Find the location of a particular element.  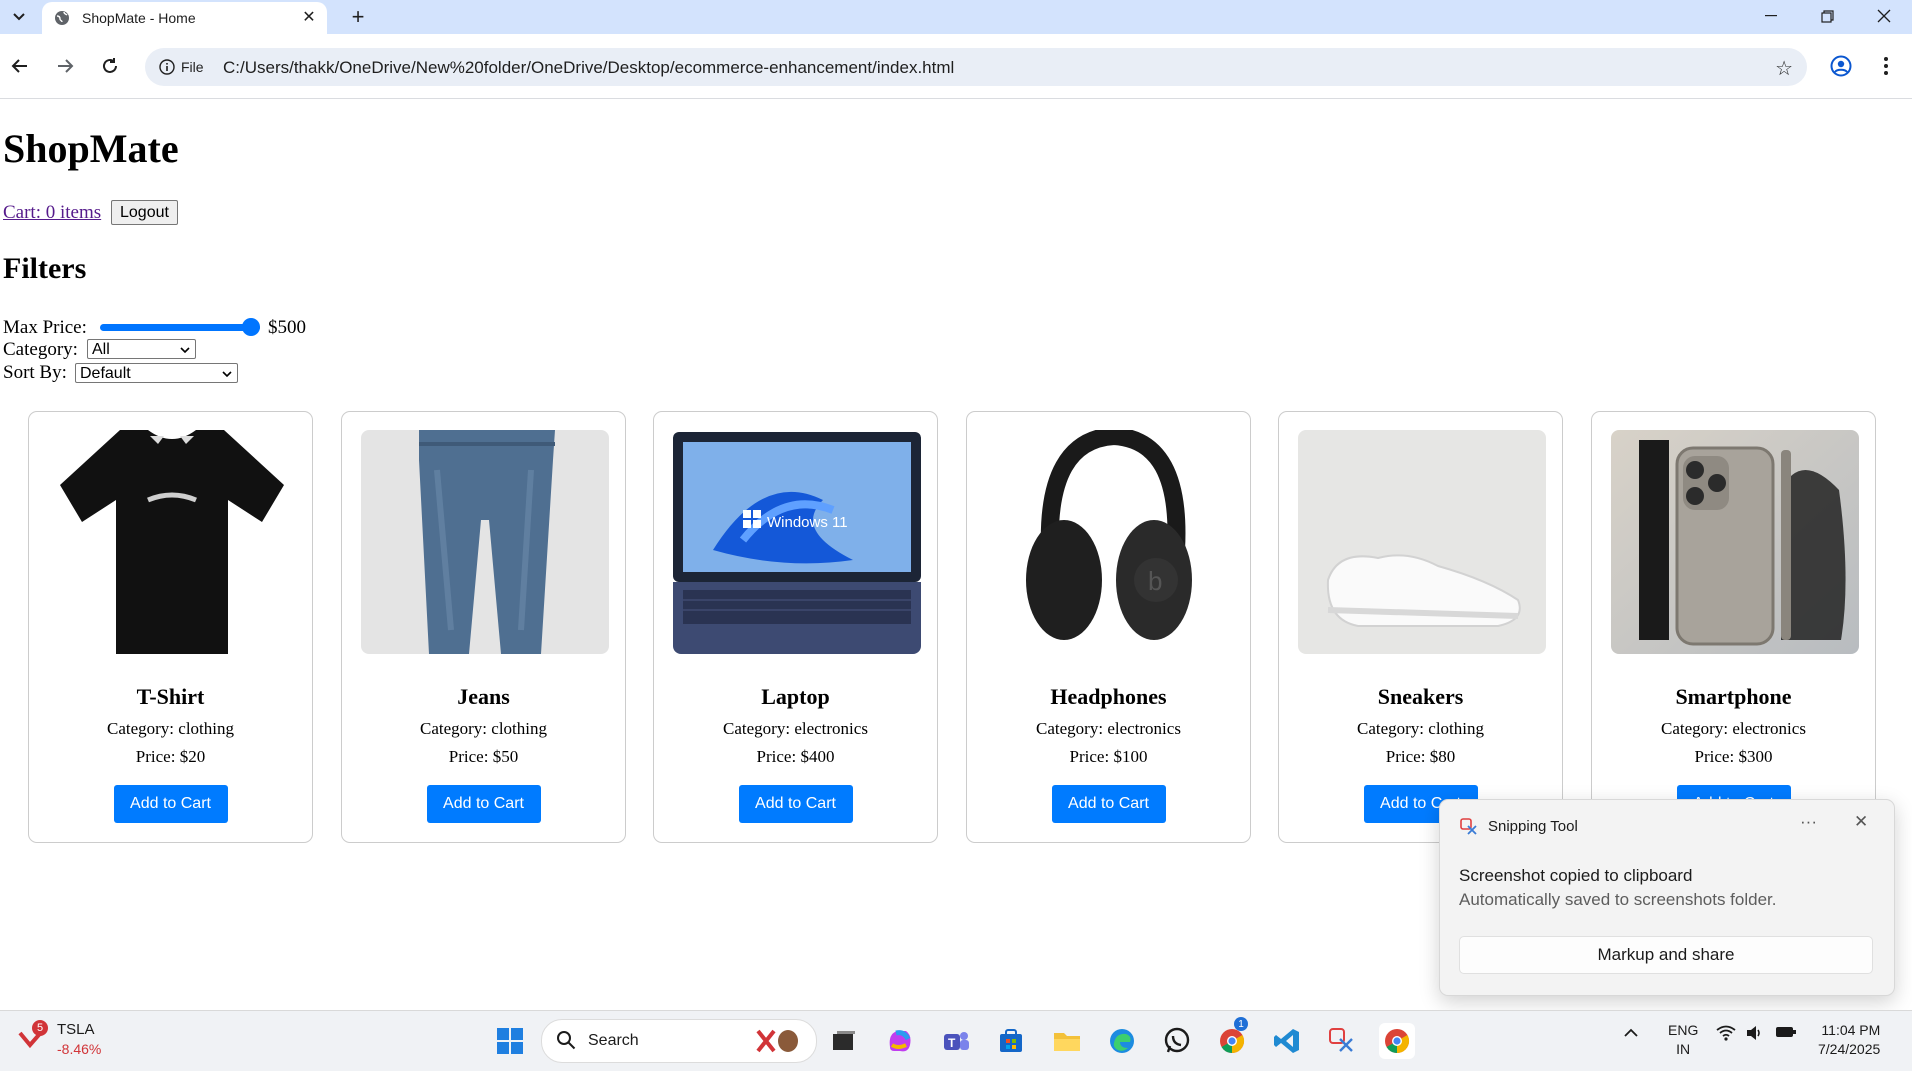

battery-icon is located at coordinates (1786, 1034).